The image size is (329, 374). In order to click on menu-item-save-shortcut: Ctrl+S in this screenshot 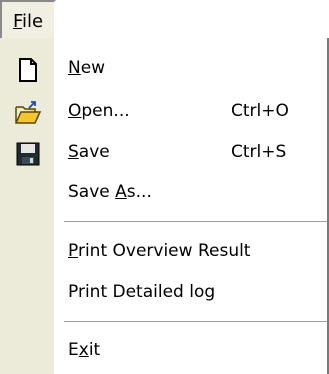, I will do `click(259, 152)`.